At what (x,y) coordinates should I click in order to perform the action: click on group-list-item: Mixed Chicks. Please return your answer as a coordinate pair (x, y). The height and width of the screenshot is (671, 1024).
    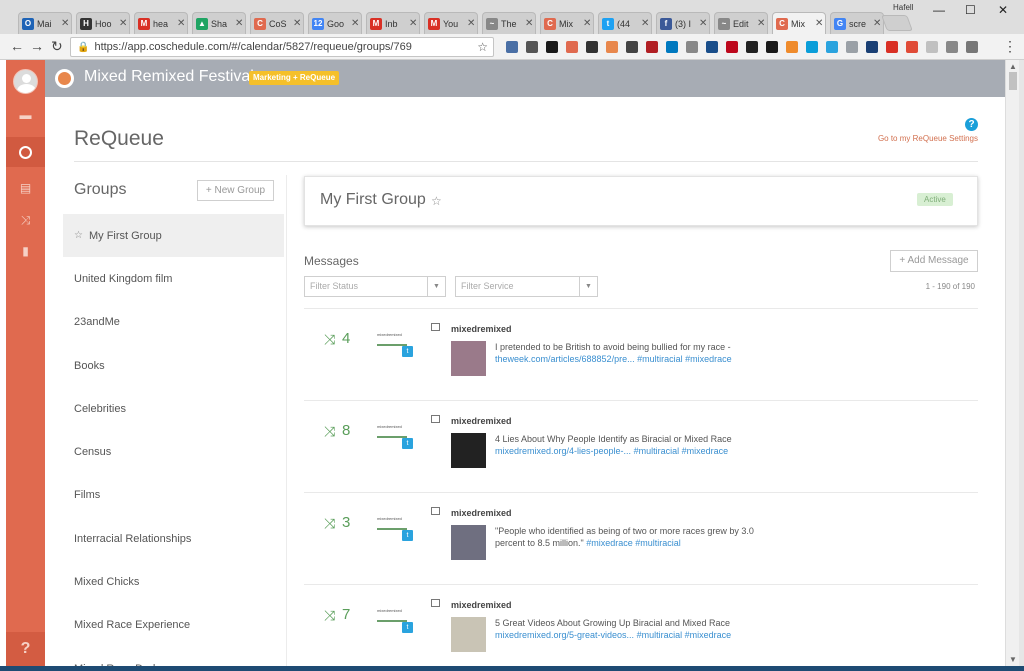
    Looking at the image, I should click on (173, 581).